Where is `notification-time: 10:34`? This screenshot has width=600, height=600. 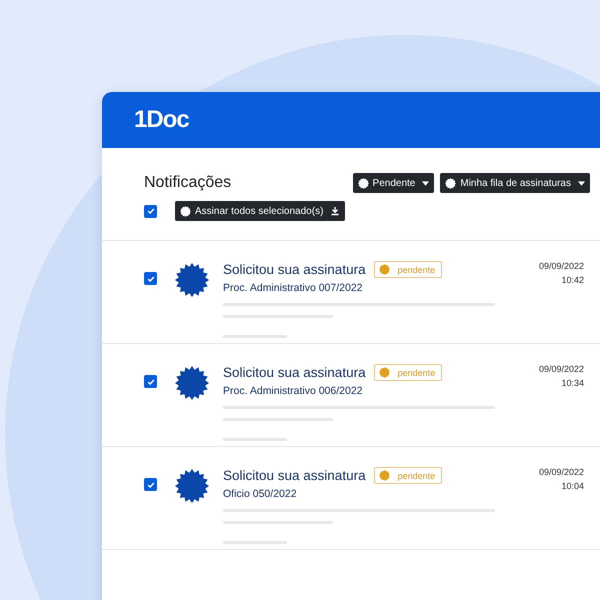 notification-time: 10:34 is located at coordinates (572, 383).